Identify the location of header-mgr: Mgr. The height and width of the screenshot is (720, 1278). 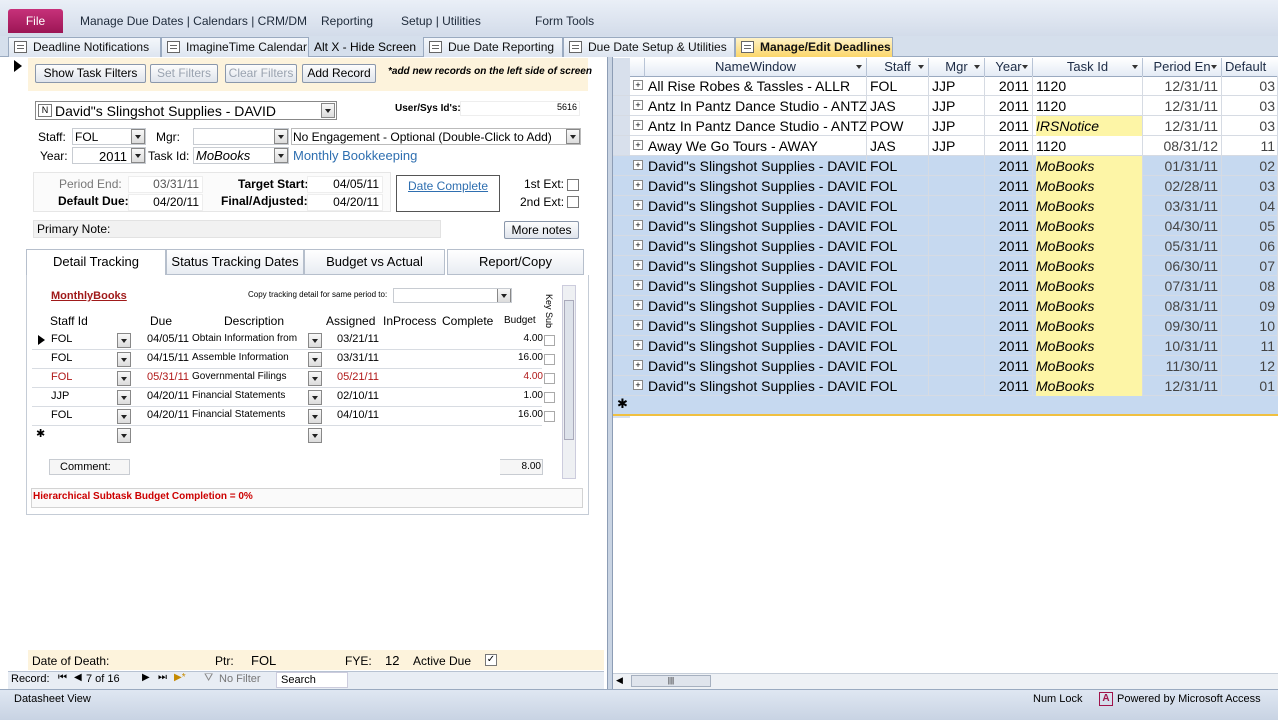
(957, 67).